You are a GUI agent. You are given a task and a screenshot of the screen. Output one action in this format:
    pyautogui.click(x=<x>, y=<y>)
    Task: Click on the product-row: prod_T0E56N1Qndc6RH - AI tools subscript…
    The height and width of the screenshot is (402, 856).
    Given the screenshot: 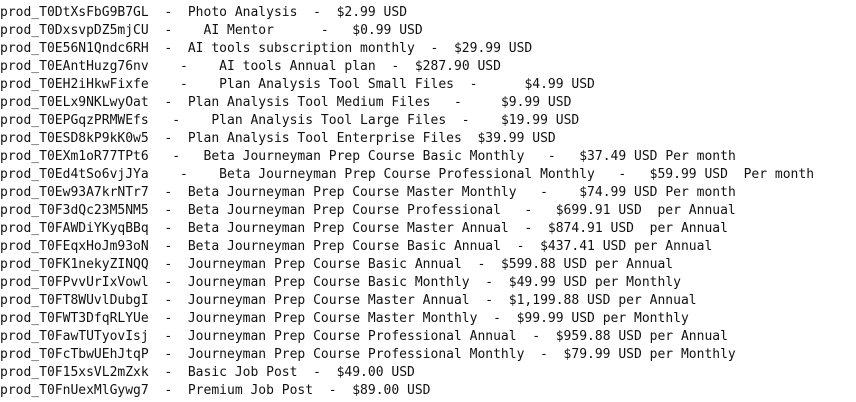 What is the action you would take?
    pyautogui.click(x=428, y=49)
    